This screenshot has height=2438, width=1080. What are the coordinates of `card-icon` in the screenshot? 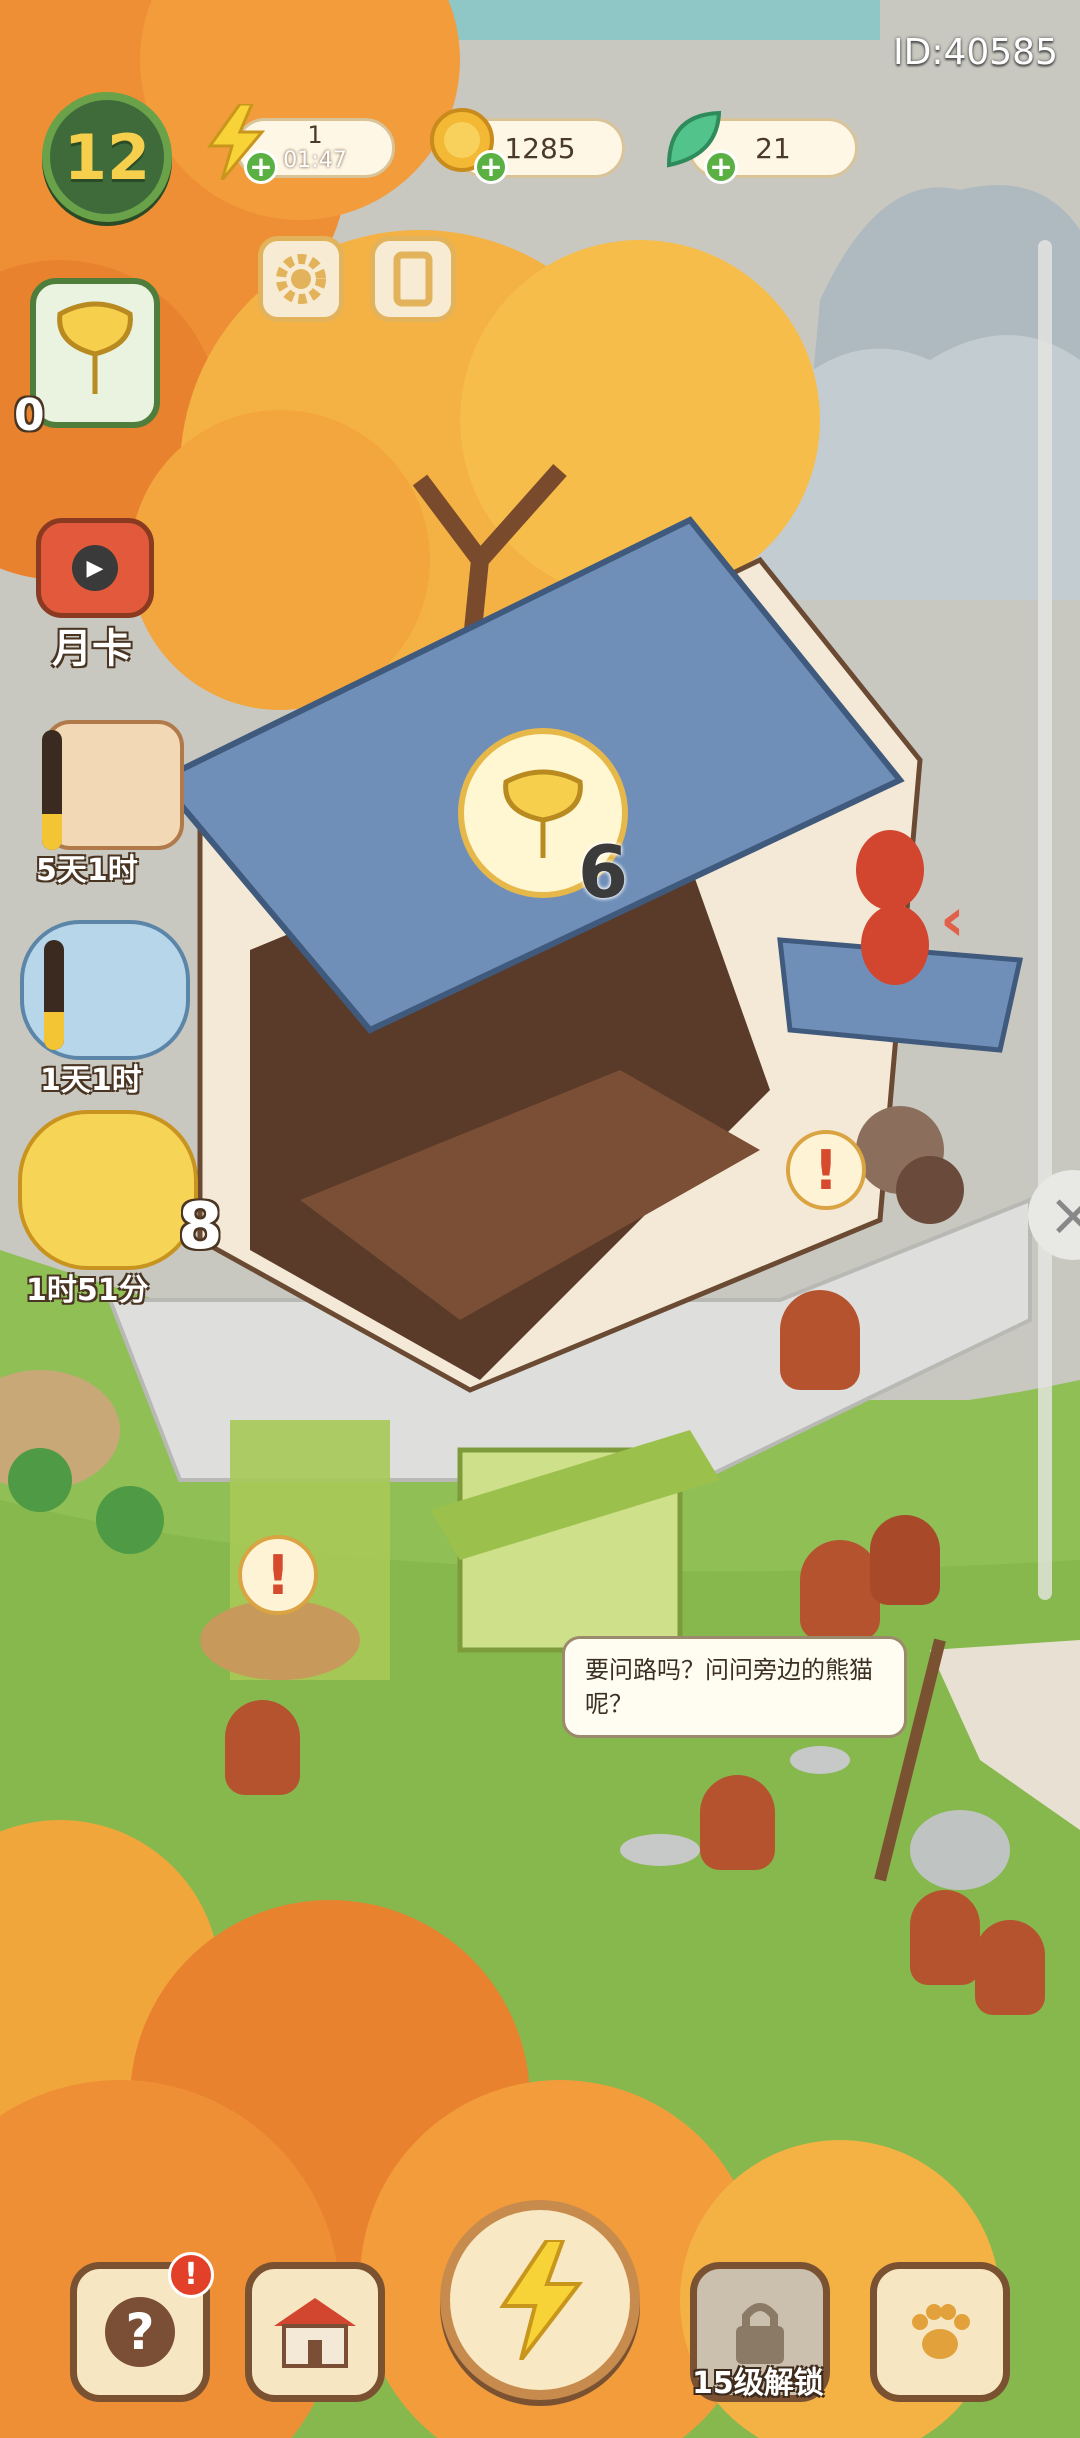 It's located at (413, 279).